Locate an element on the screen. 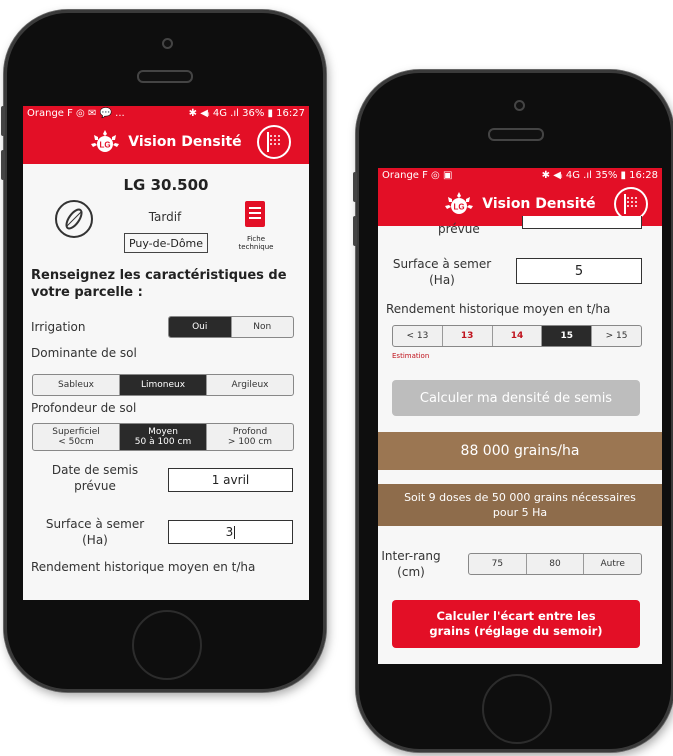 Image resolution: width=673 pixels, height=756 pixels. surface-value: 3 is located at coordinates (229, 532).